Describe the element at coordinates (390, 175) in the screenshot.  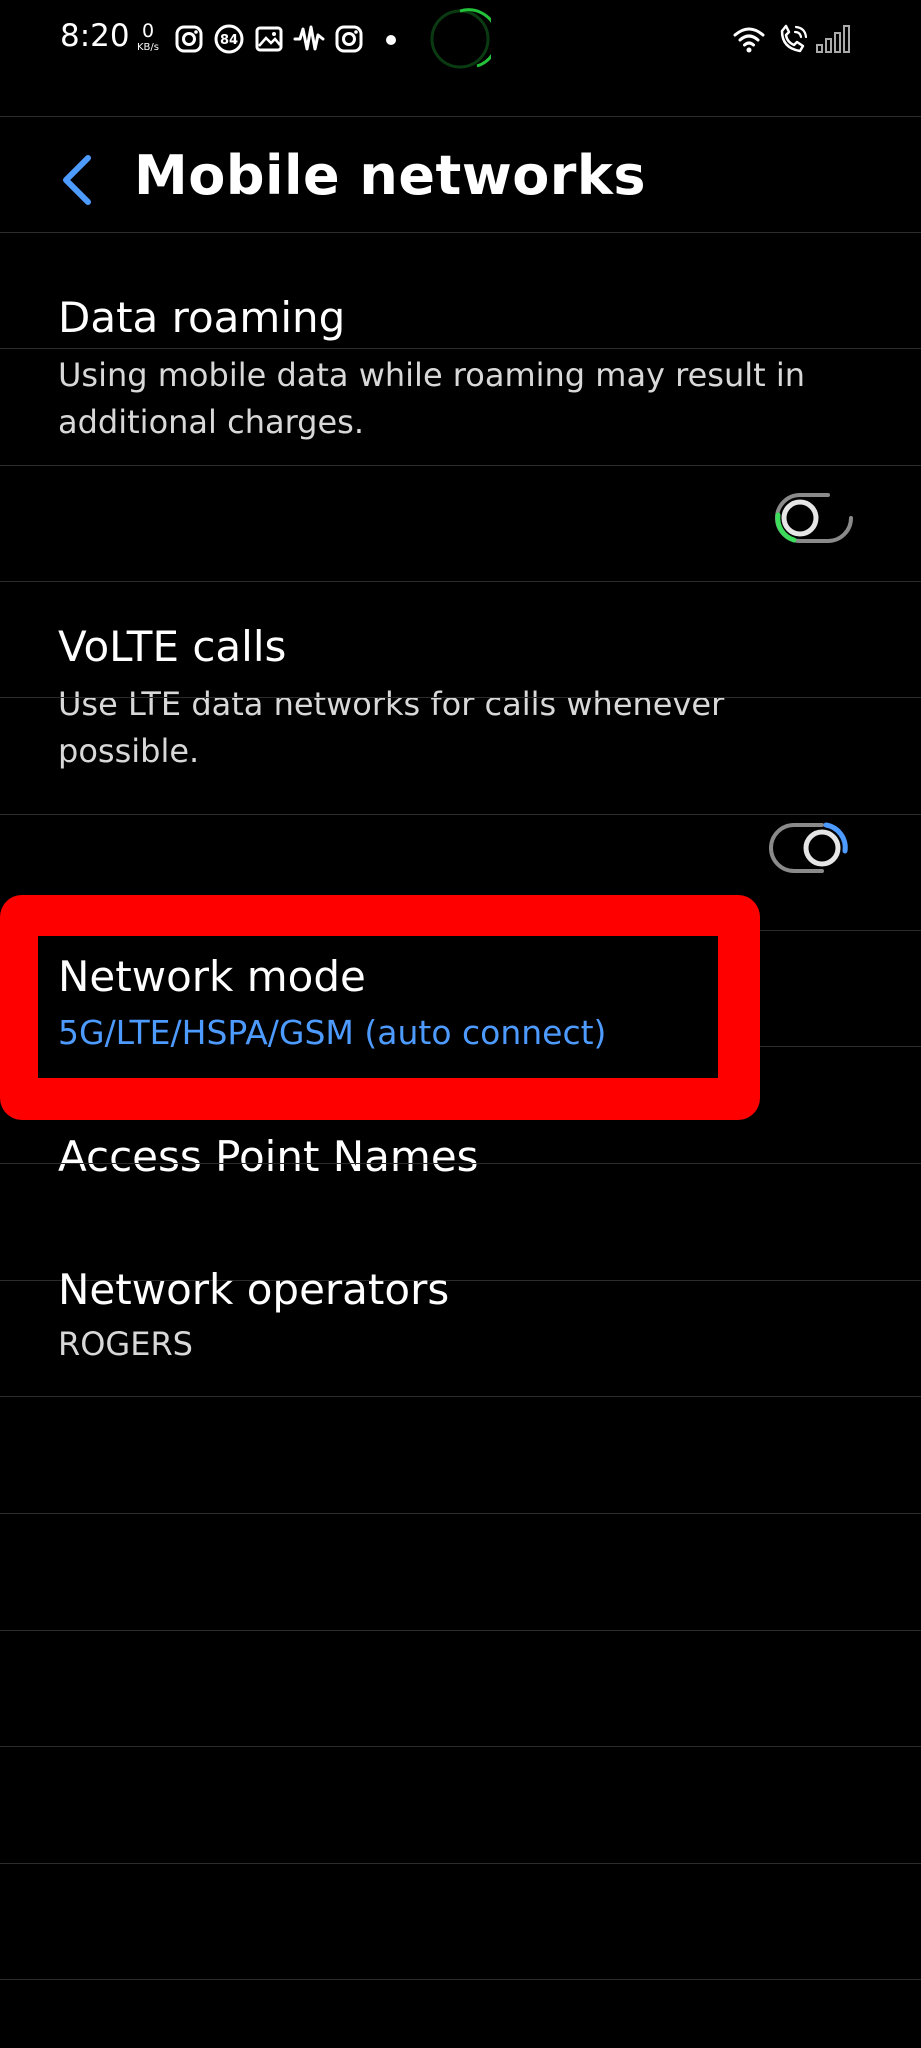
I see `page-title: Mobile networks` at that location.